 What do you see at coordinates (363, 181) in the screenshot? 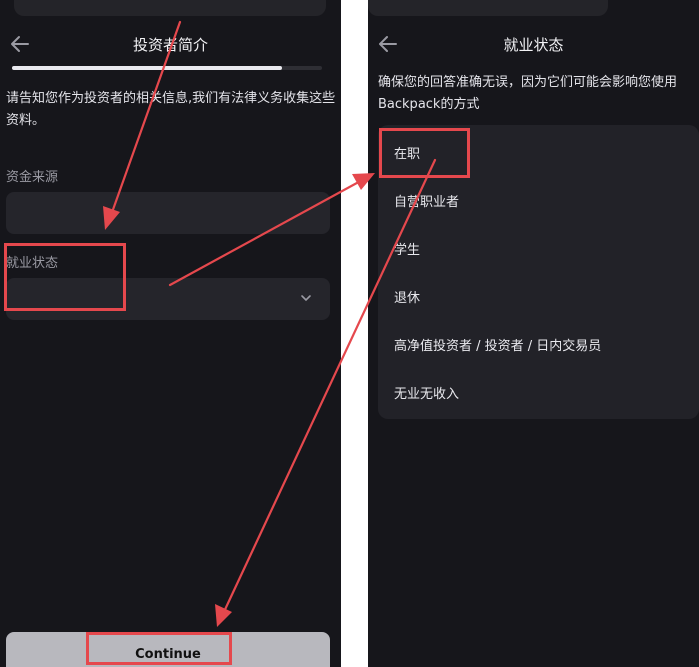
I see `arrowhead-options` at bounding box center [363, 181].